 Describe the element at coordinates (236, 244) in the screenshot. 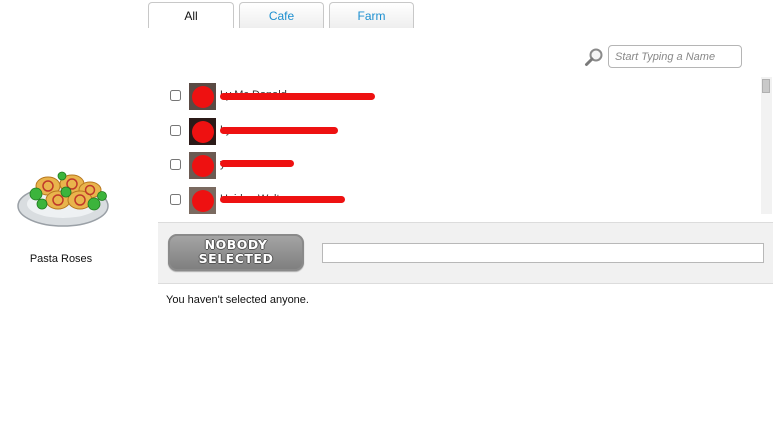

I see `badge-line-1: NOBODY` at that location.